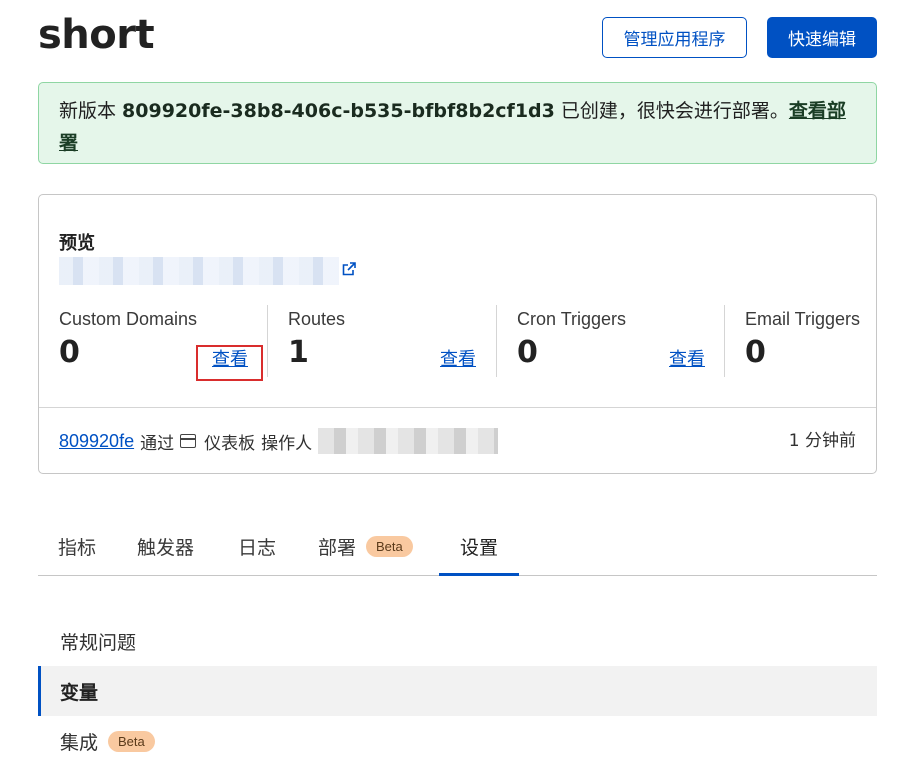 This screenshot has width=906, height=770. Describe the element at coordinates (479, 574) in the screenshot. I see `active-tab-indicator` at that location.